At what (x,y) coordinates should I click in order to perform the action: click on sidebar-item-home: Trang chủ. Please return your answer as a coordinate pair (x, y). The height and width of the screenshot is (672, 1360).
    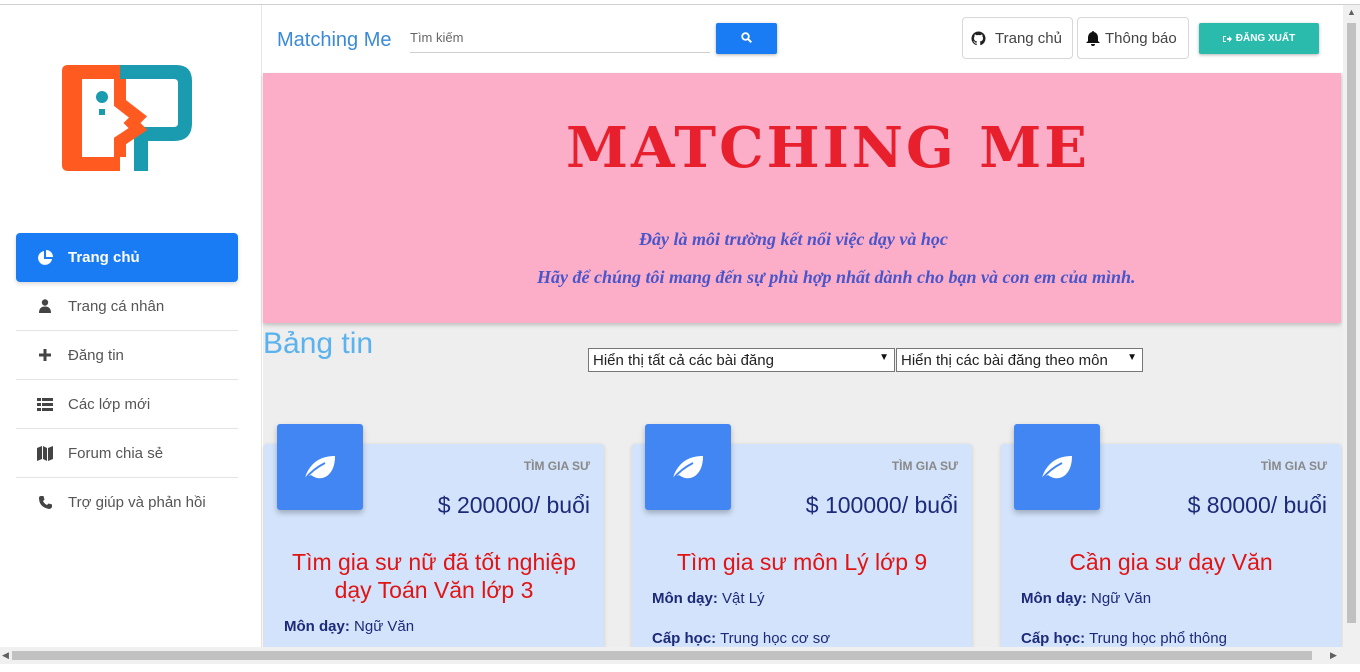
    Looking at the image, I should click on (127, 257).